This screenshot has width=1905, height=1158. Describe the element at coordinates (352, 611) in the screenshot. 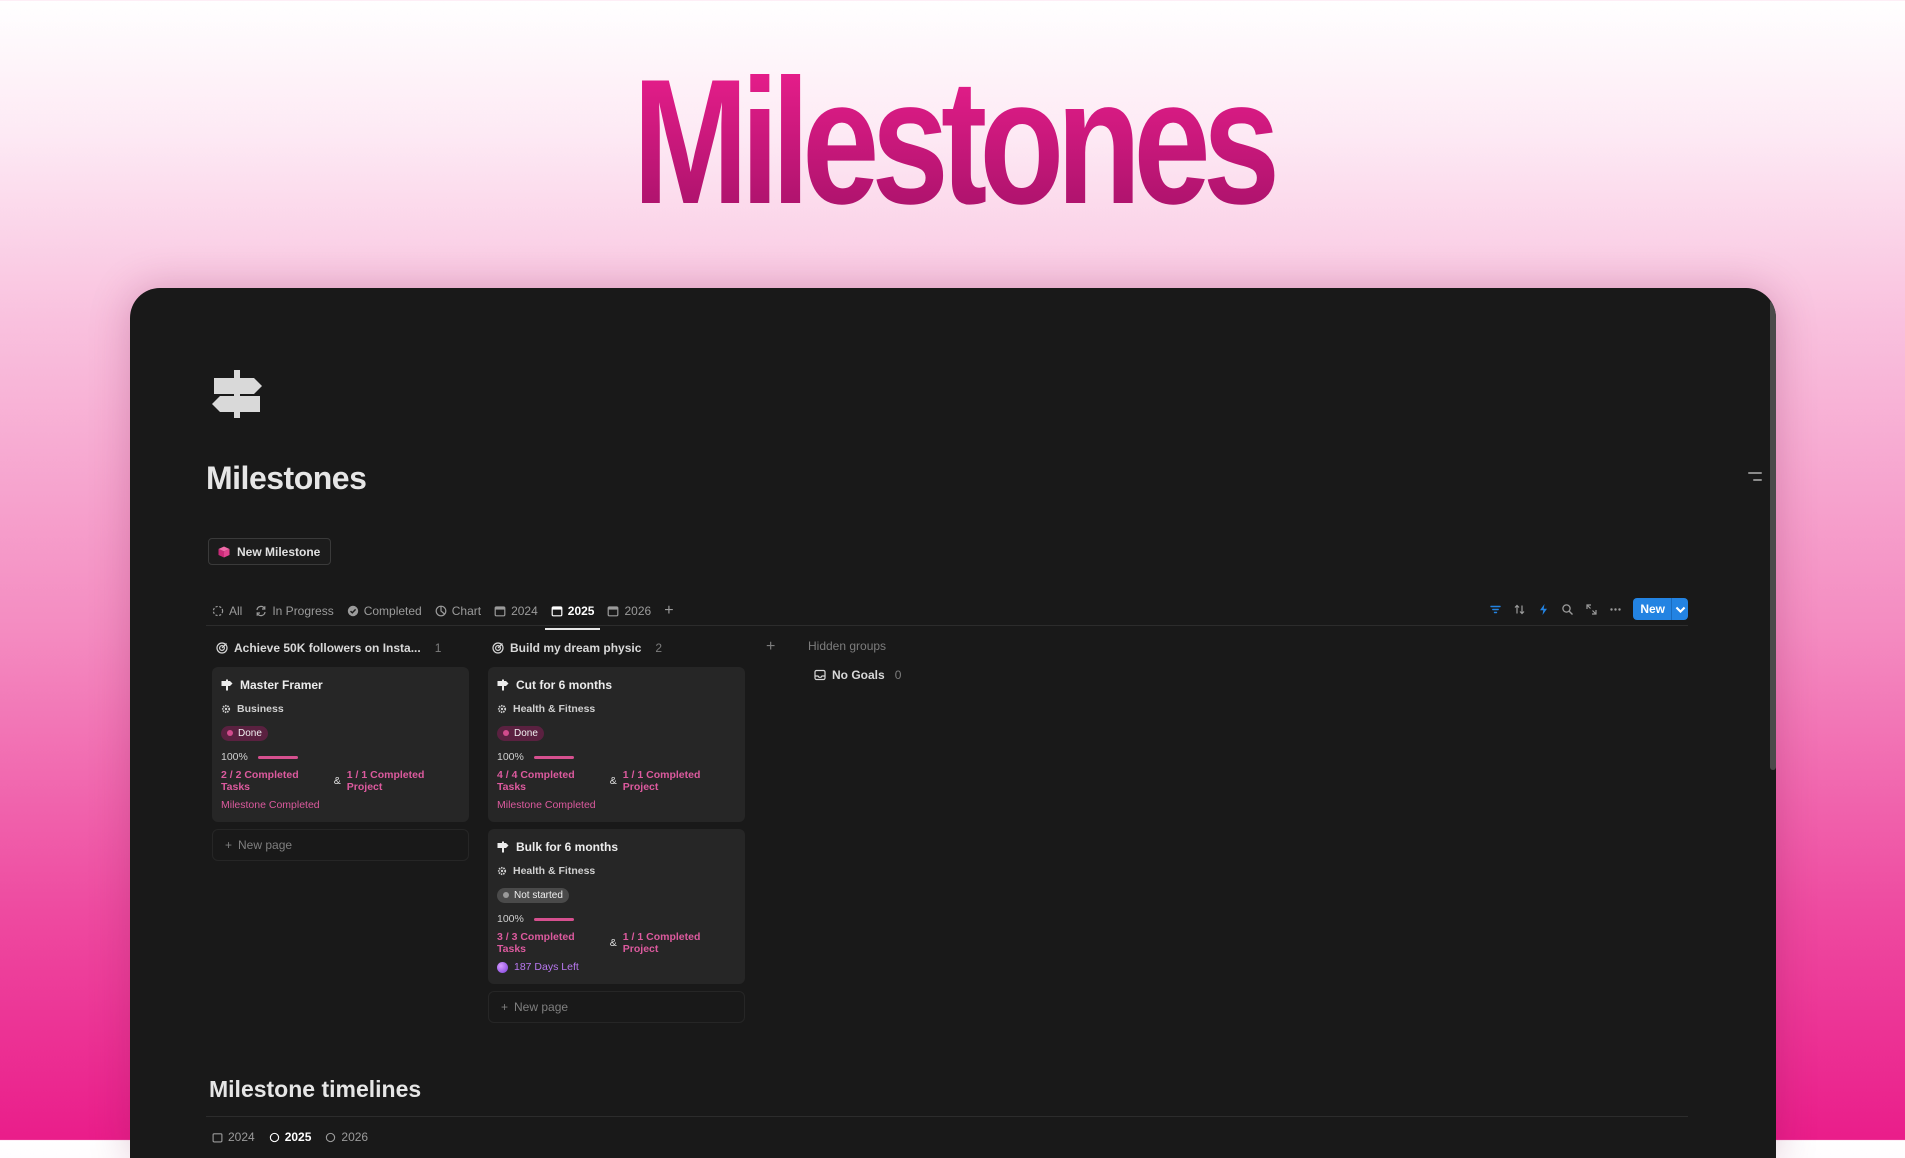

I see `badge-check-icon` at that location.